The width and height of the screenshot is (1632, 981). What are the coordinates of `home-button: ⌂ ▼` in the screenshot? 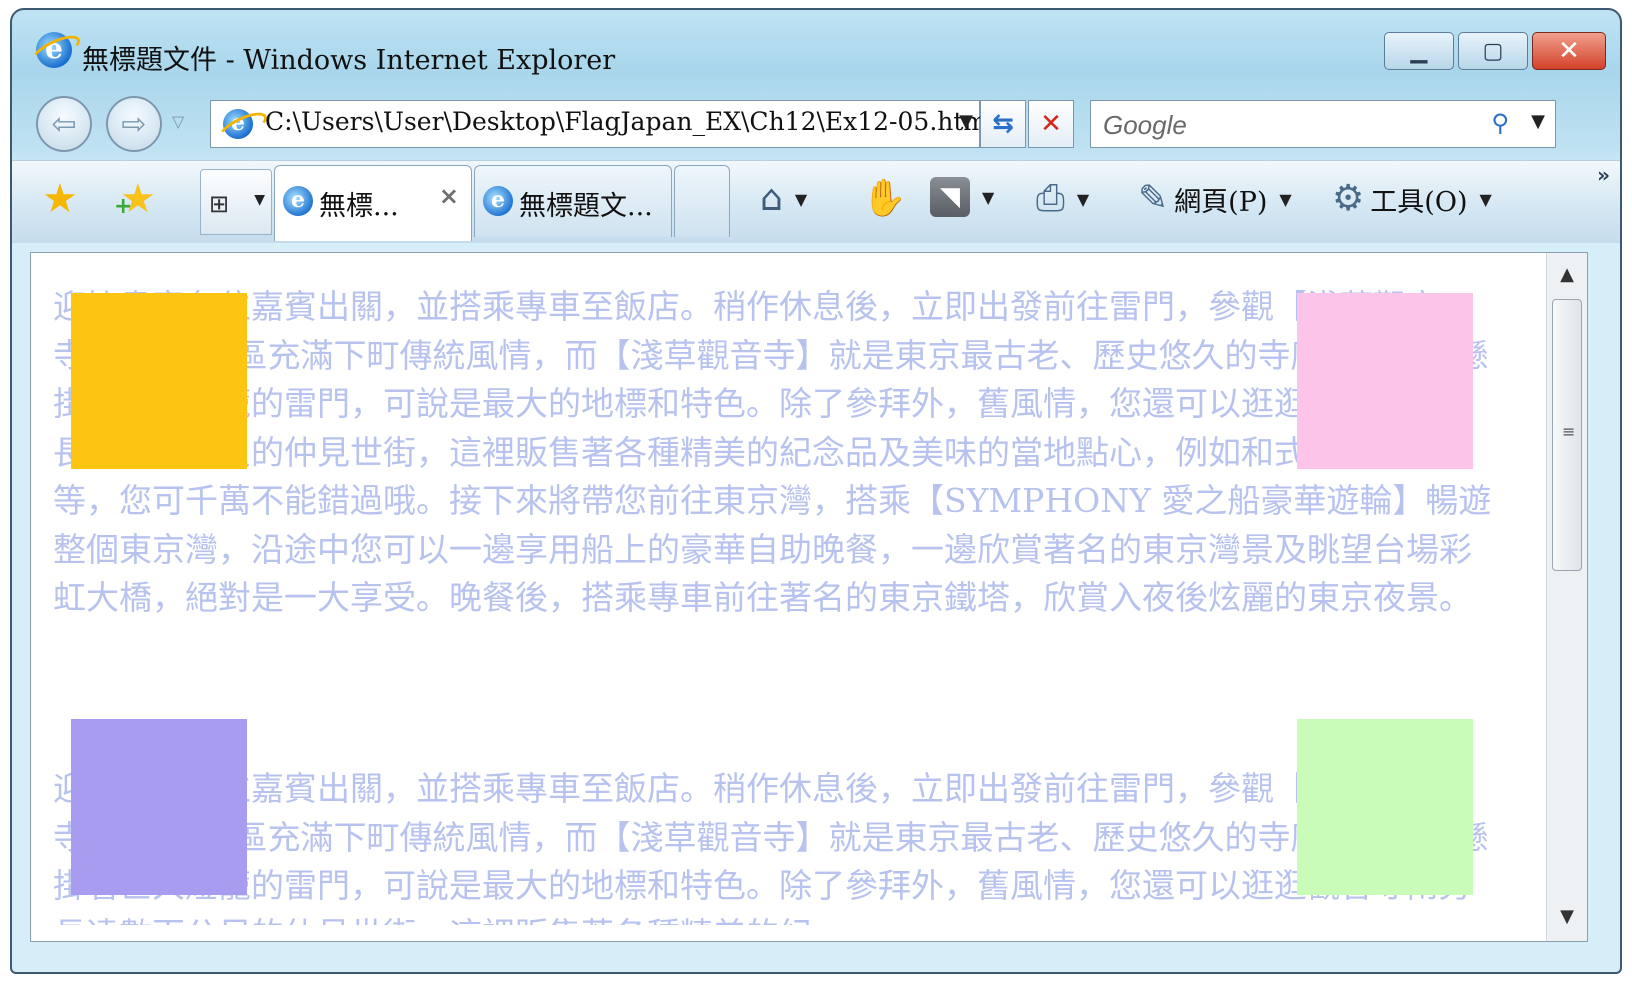 It's located at (783, 199).